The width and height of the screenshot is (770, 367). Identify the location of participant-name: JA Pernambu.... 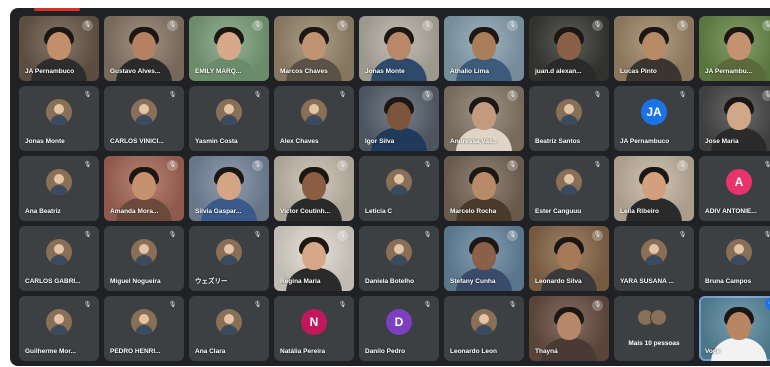
(729, 71).